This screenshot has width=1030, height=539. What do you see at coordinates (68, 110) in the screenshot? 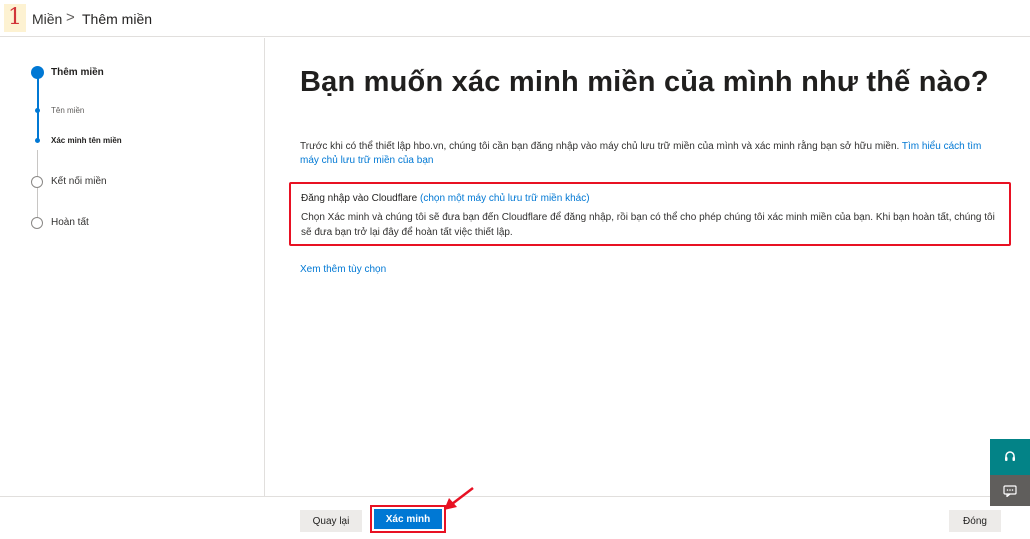
I see `substep-domain-name: Tên miền` at bounding box center [68, 110].